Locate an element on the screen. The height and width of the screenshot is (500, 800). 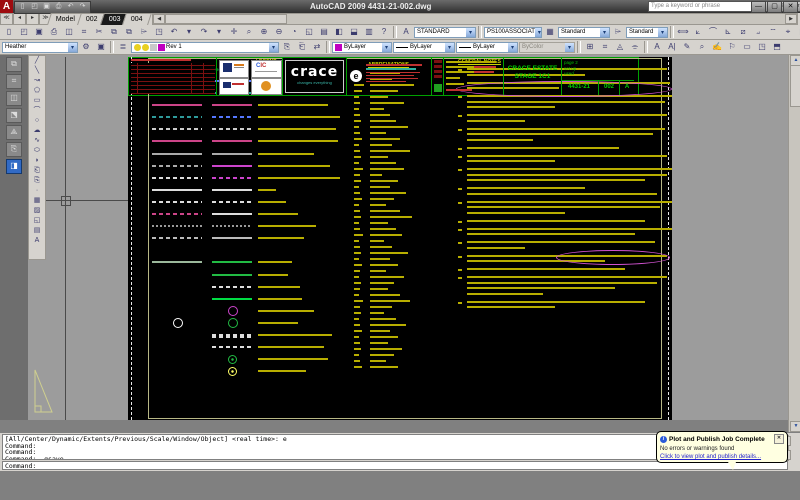
scroll-down-button: ▼ is located at coordinates (795, 426).